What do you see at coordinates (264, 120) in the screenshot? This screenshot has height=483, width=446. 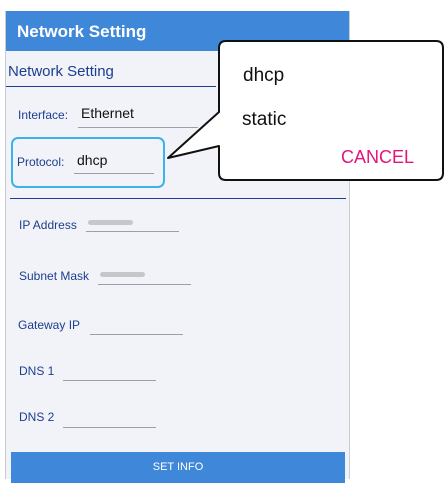 I see `dropdown-option-static: static` at bounding box center [264, 120].